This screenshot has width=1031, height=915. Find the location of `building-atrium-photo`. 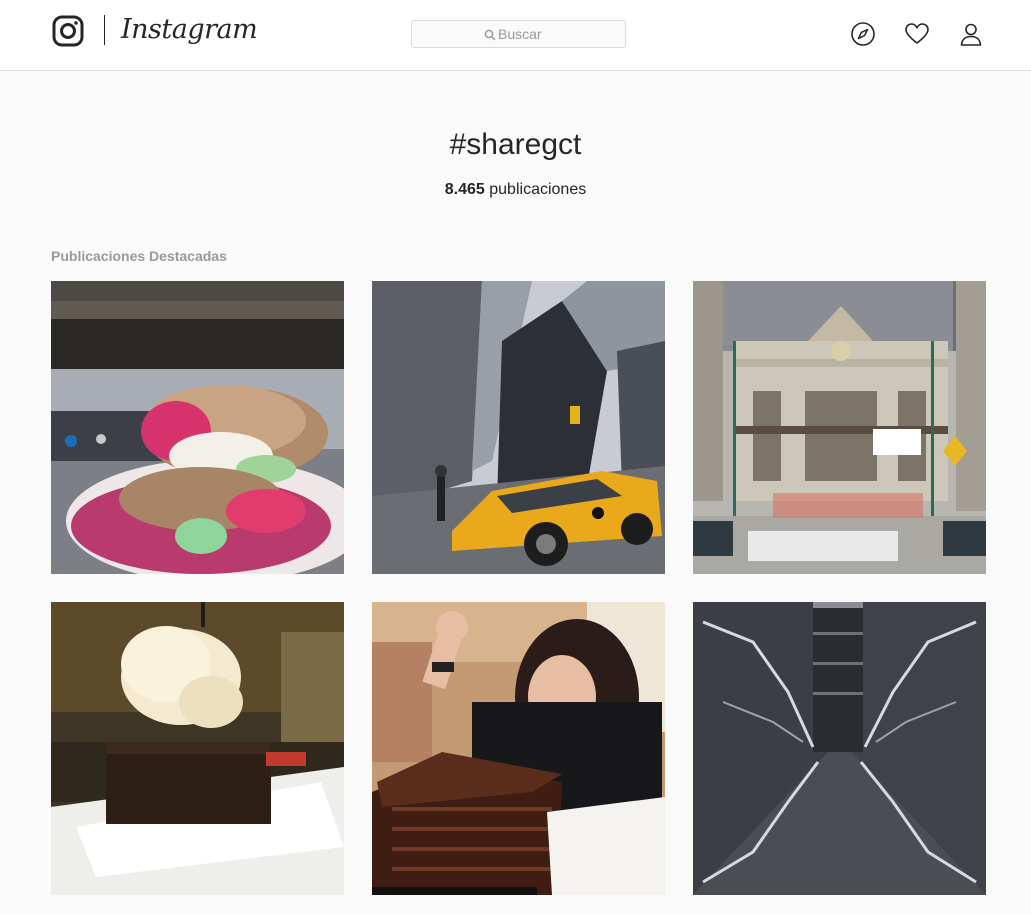

building-atrium-photo is located at coordinates (839, 748).